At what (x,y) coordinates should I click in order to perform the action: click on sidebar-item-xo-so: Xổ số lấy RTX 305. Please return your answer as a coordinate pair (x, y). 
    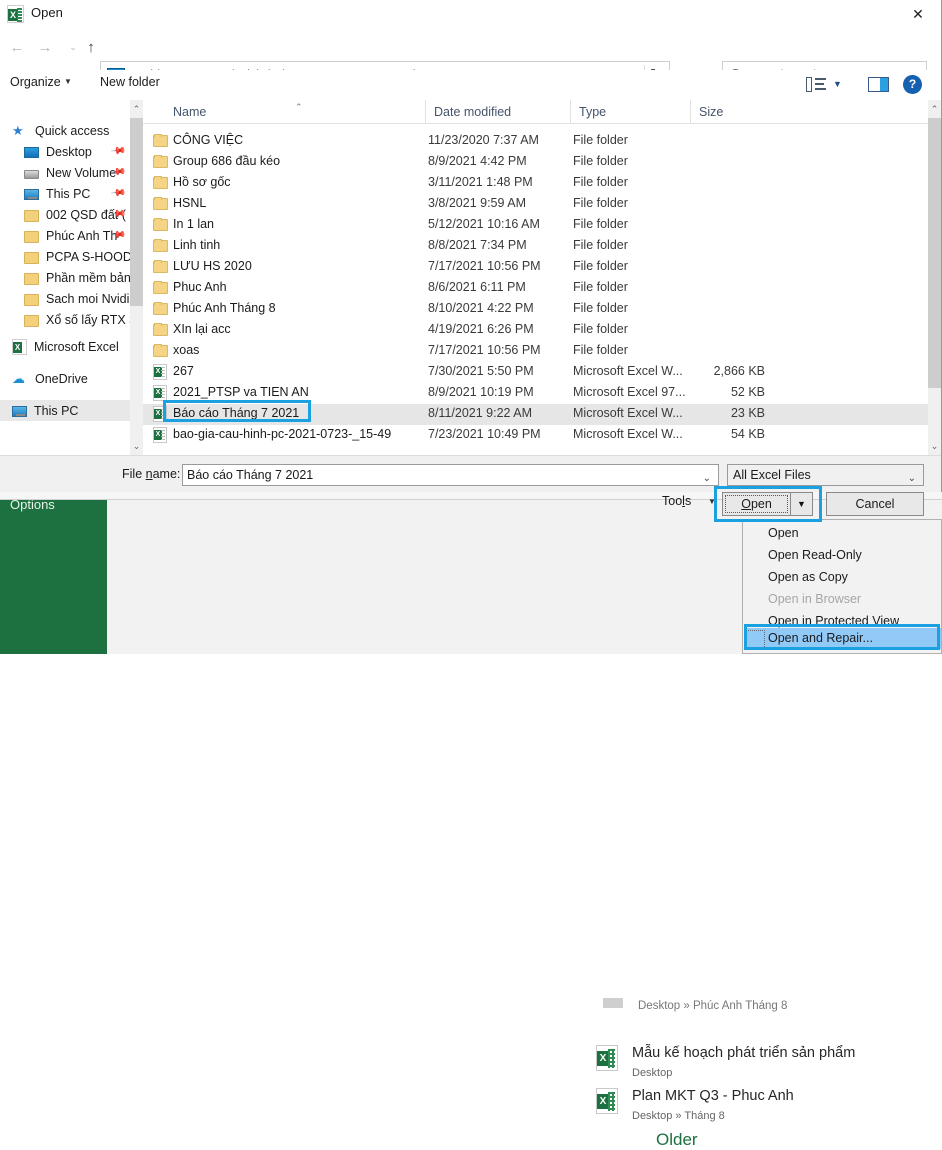
    Looking at the image, I should click on (65, 319).